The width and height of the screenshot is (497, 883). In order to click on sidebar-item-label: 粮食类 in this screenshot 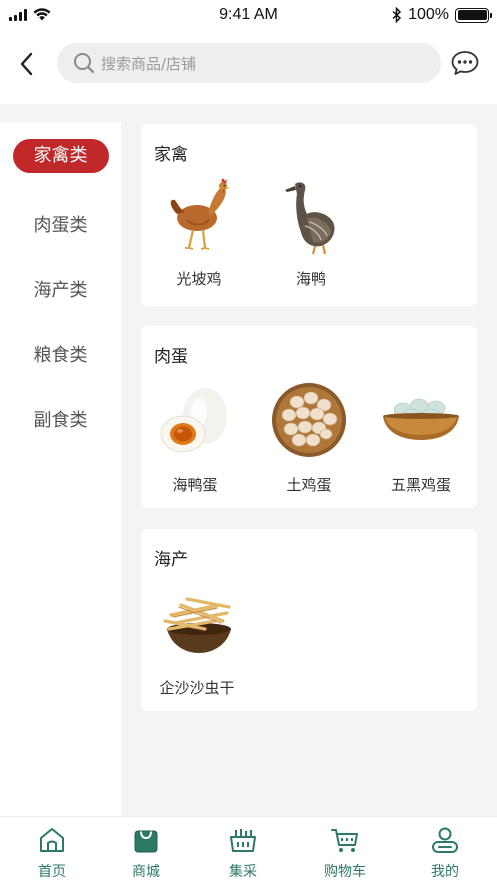, I will do `click(60, 355)`.